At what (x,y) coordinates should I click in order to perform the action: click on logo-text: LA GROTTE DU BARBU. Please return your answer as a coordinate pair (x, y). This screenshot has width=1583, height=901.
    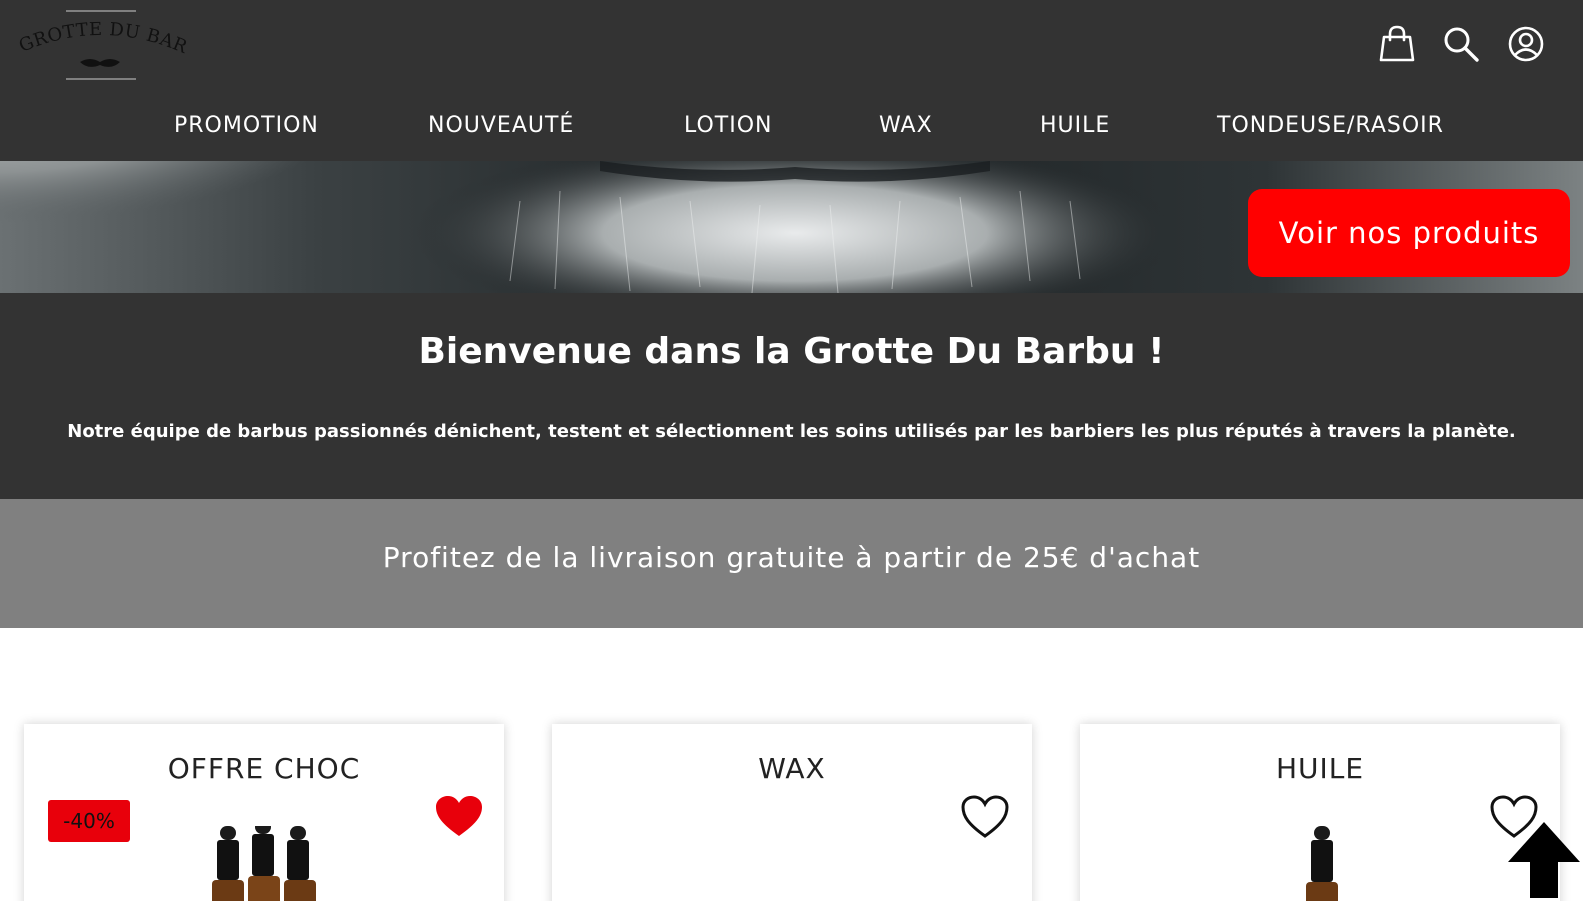
    Looking at the image, I should click on (99, 32).